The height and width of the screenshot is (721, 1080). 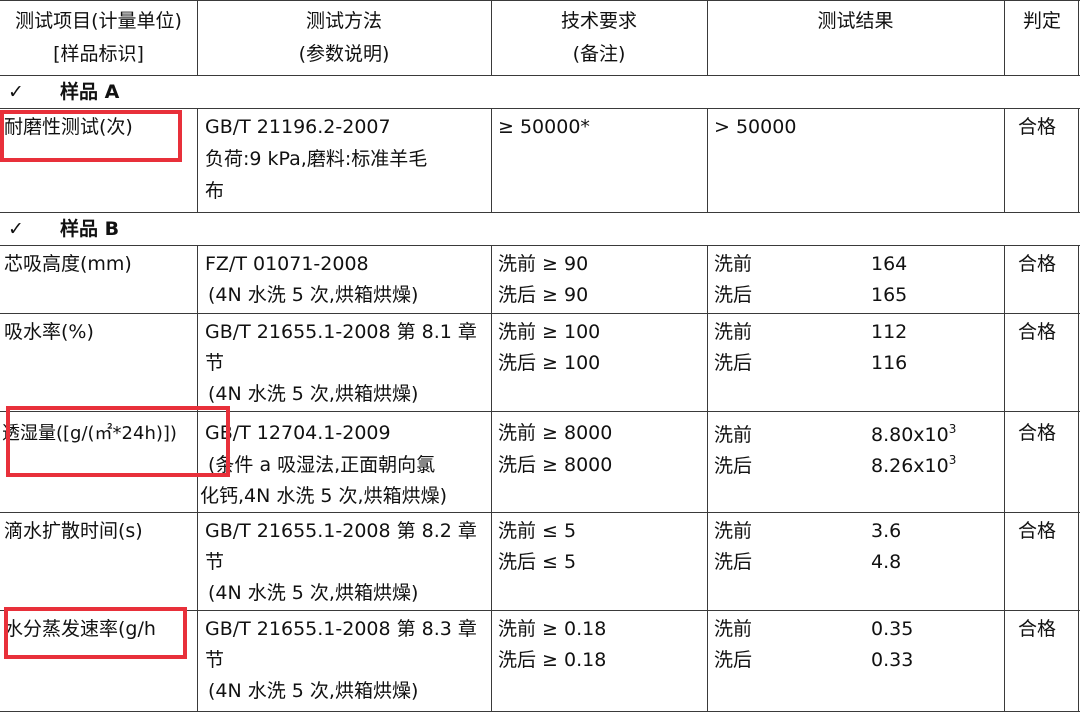 I want to click on result-value: 4.8, so click(x=886, y=562).